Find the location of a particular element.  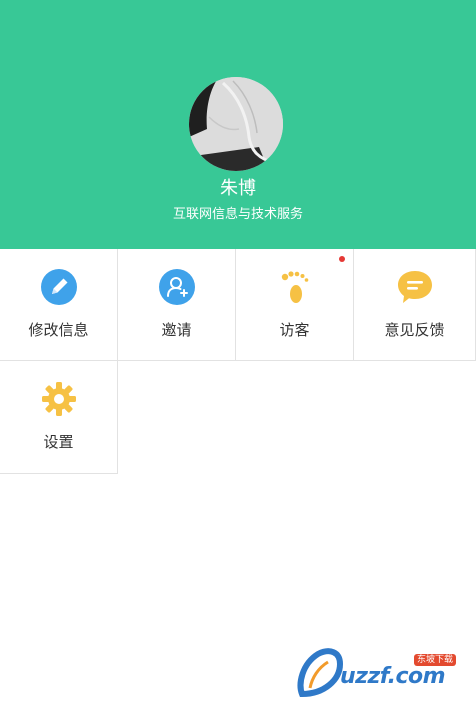

avatar is located at coordinates (236, 124).